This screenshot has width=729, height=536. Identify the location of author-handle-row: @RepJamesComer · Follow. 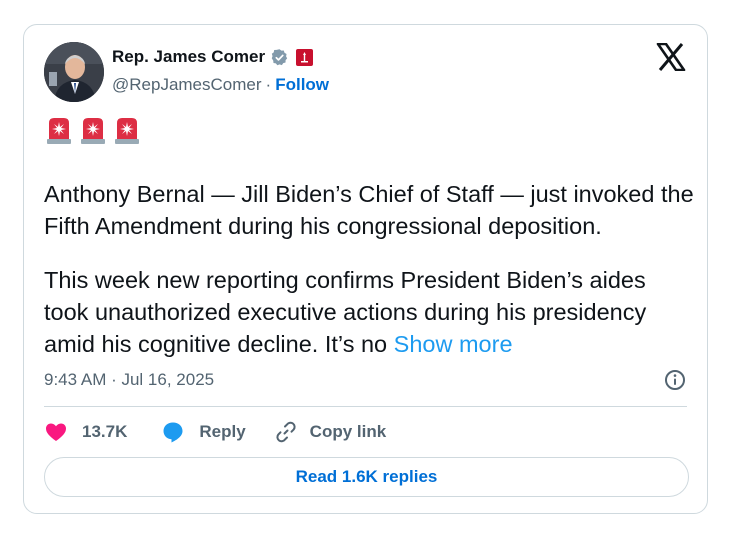
(220, 85).